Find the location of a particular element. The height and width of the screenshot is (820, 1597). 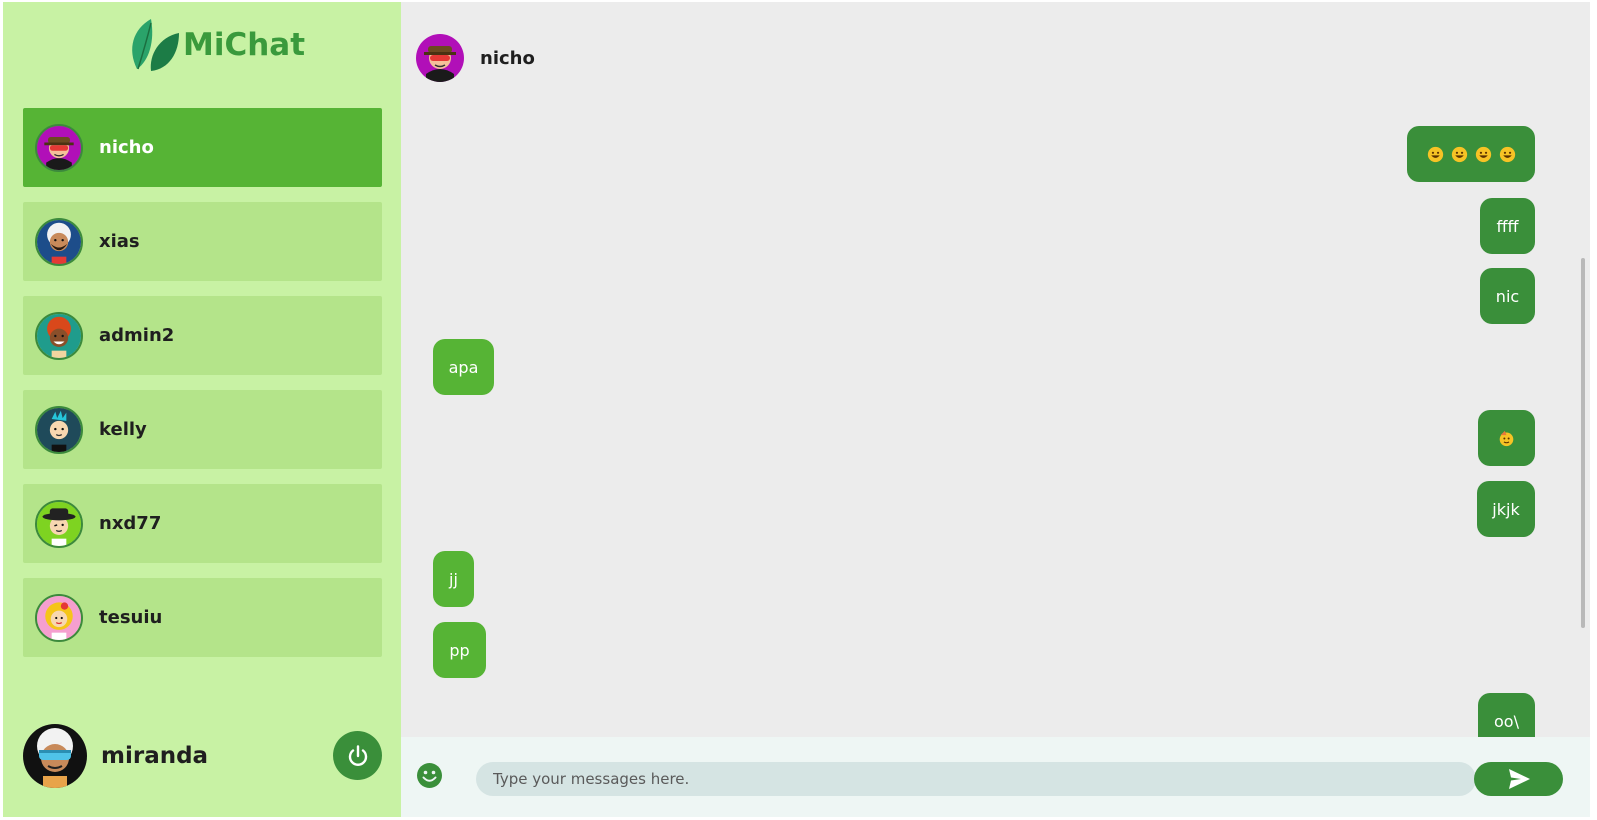

contact-item-nicho: nicho is located at coordinates (202, 147).